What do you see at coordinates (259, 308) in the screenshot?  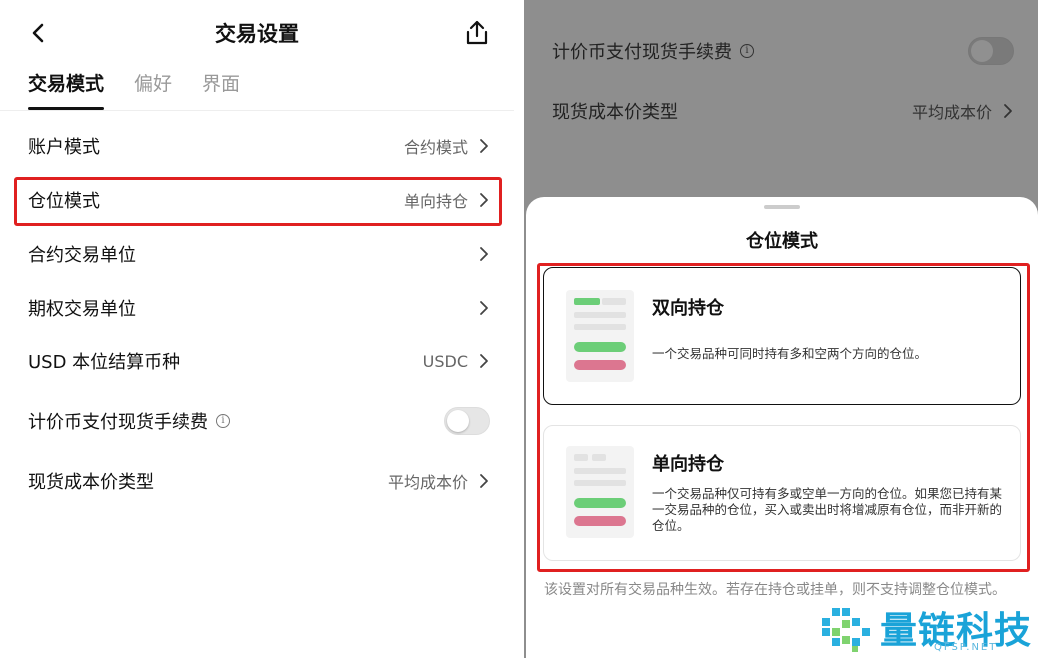 I see `row-options-unit: 期权交易单位` at bounding box center [259, 308].